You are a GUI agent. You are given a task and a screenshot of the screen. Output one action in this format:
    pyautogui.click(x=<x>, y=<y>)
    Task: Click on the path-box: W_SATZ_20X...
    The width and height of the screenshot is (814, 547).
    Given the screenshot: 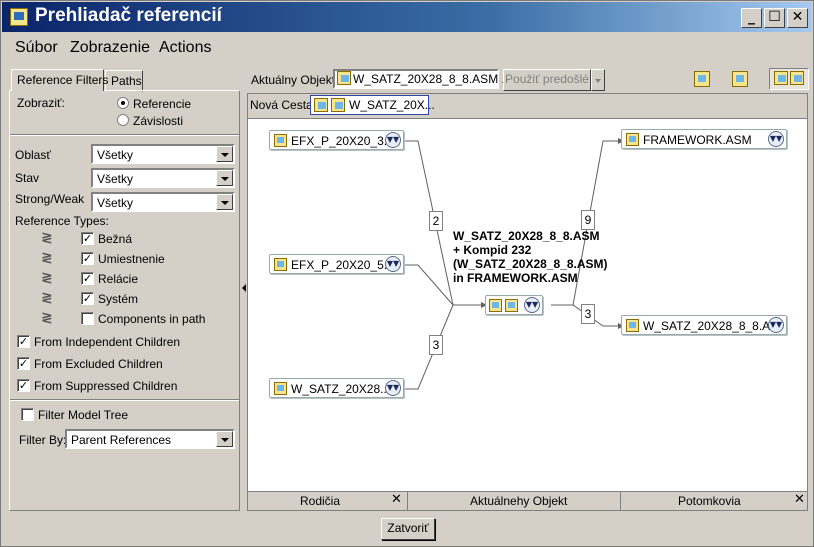 What is the action you would take?
    pyautogui.click(x=372, y=105)
    